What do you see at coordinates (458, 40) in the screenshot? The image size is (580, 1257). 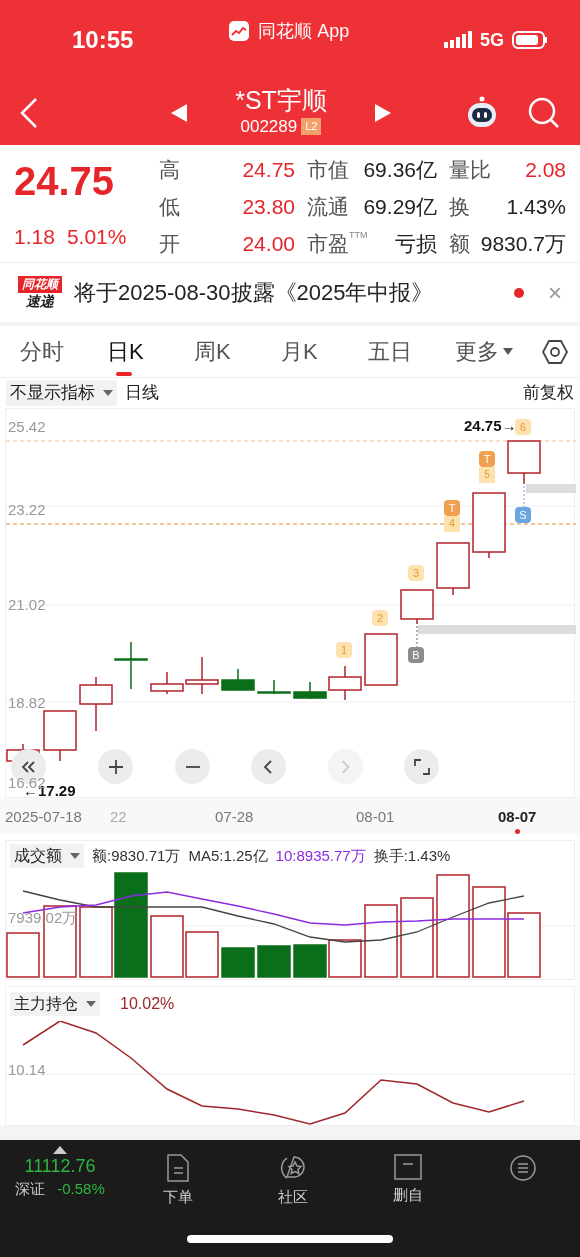 I see `signal-icon` at bounding box center [458, 40].